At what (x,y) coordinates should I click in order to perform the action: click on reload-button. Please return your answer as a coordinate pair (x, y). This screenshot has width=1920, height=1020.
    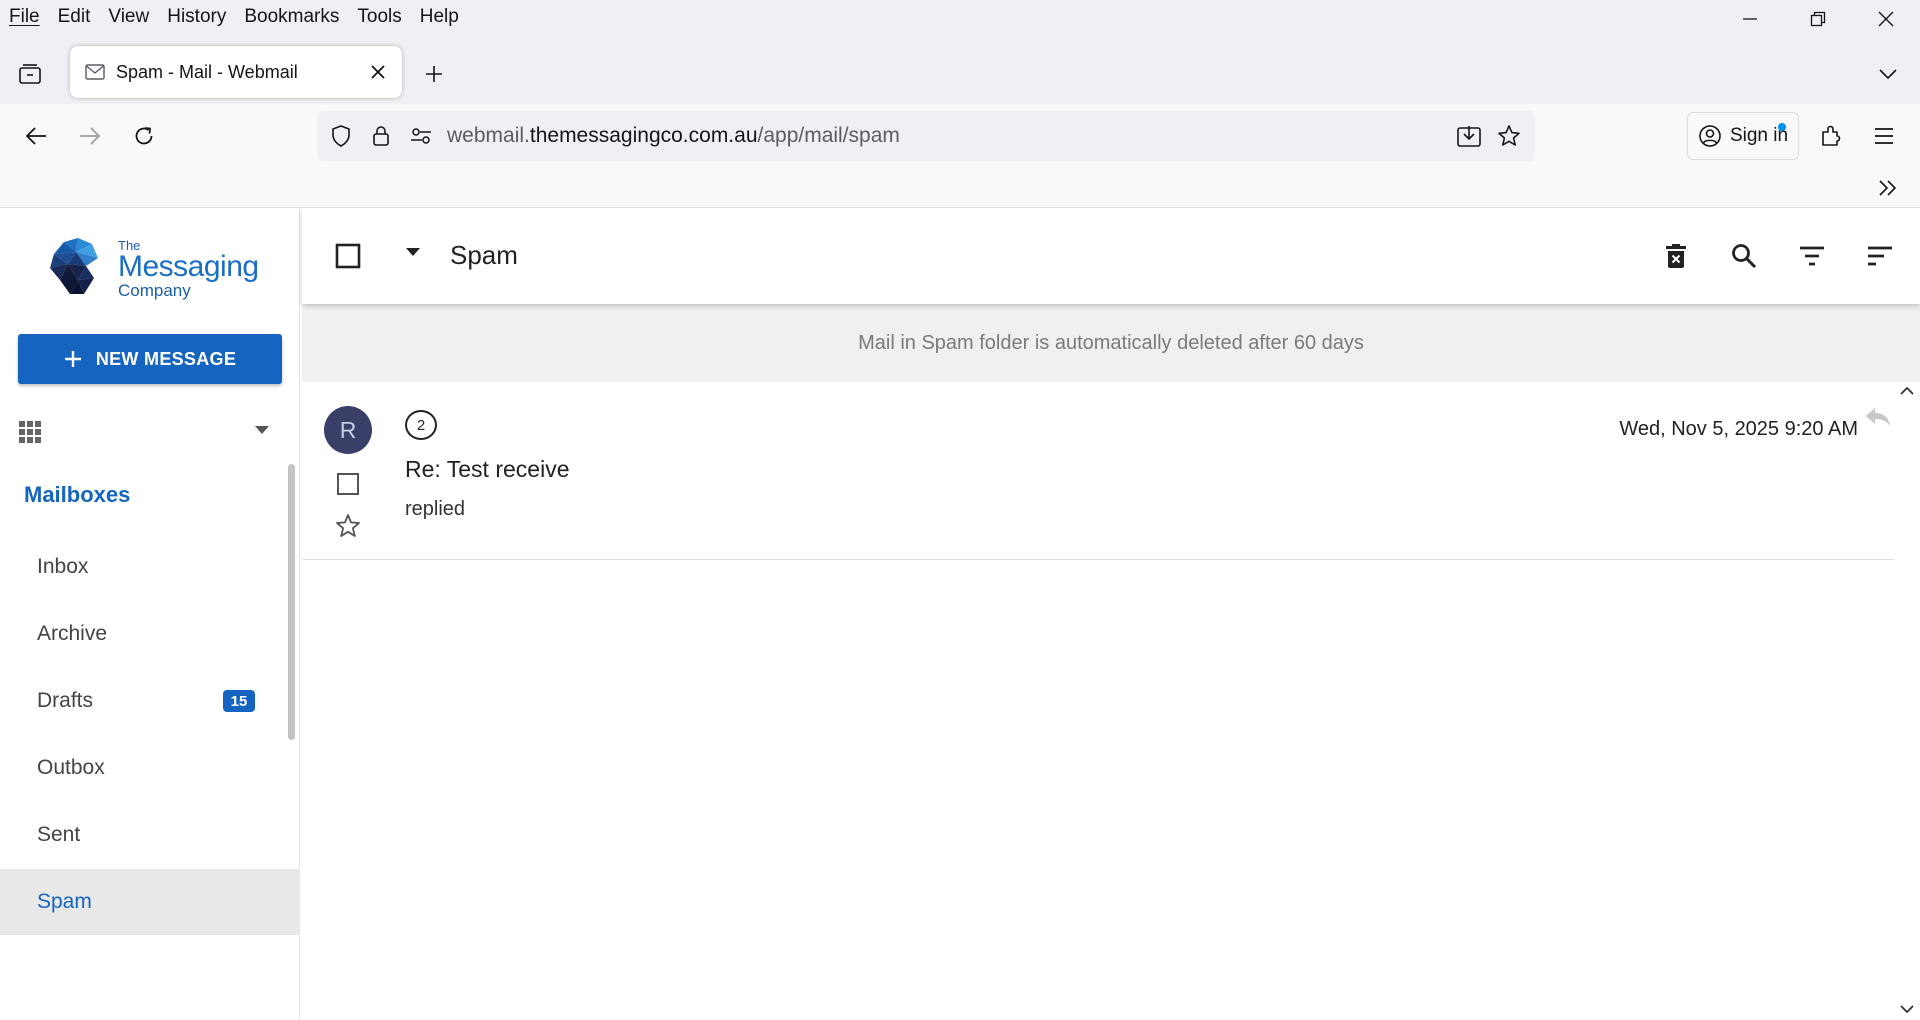
    Looking at the image, I should click on (144, 136).